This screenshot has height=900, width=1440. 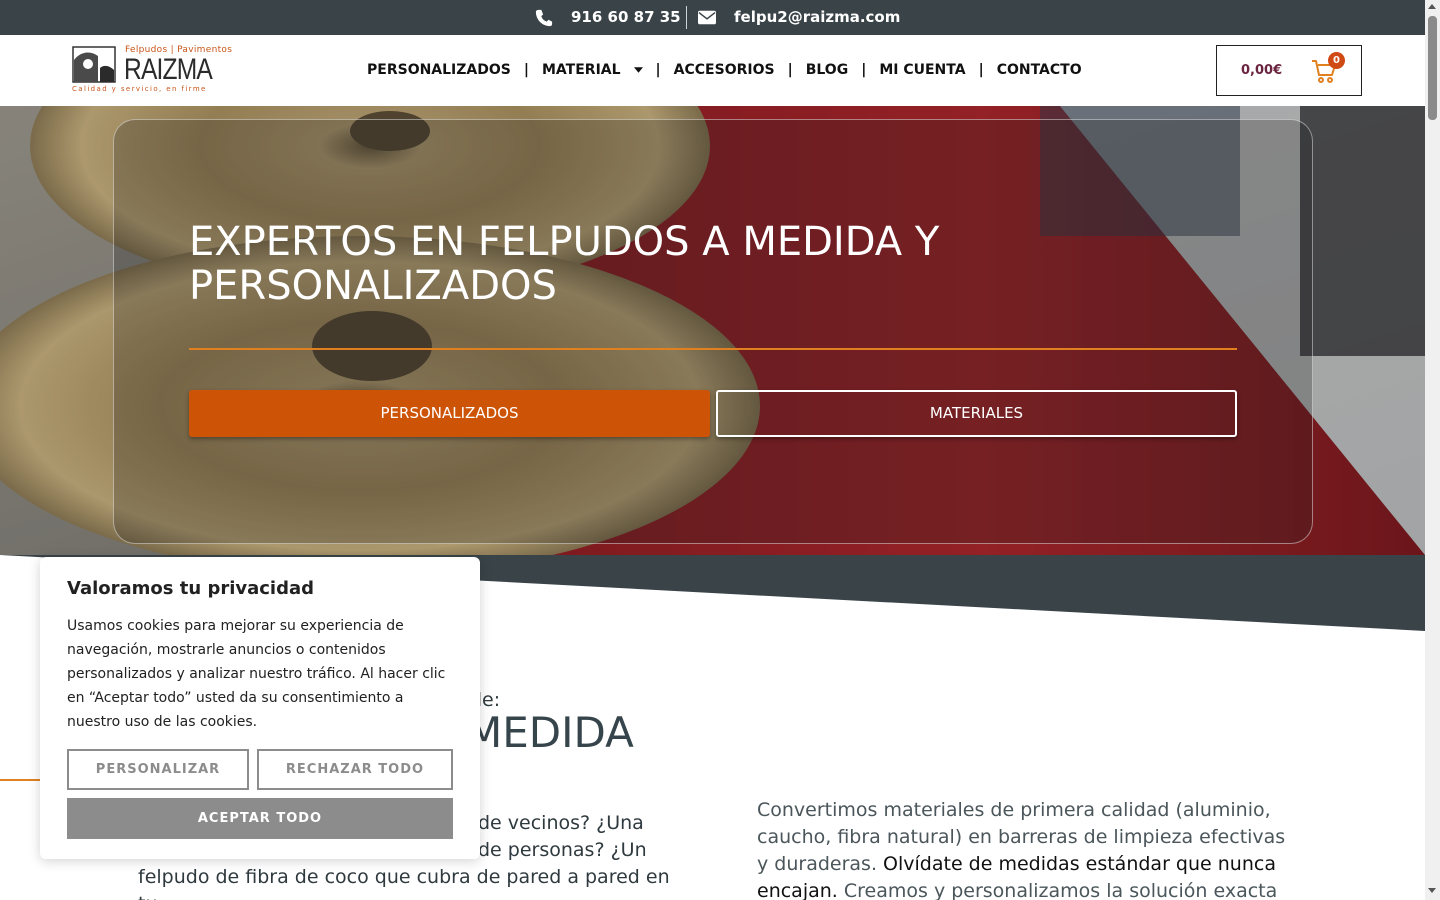 What do you see at coordinates (158, 769) in the screenshot?
I see `cookie-customize-button: PERSONALIZAR` at bounding box center [158, 769].